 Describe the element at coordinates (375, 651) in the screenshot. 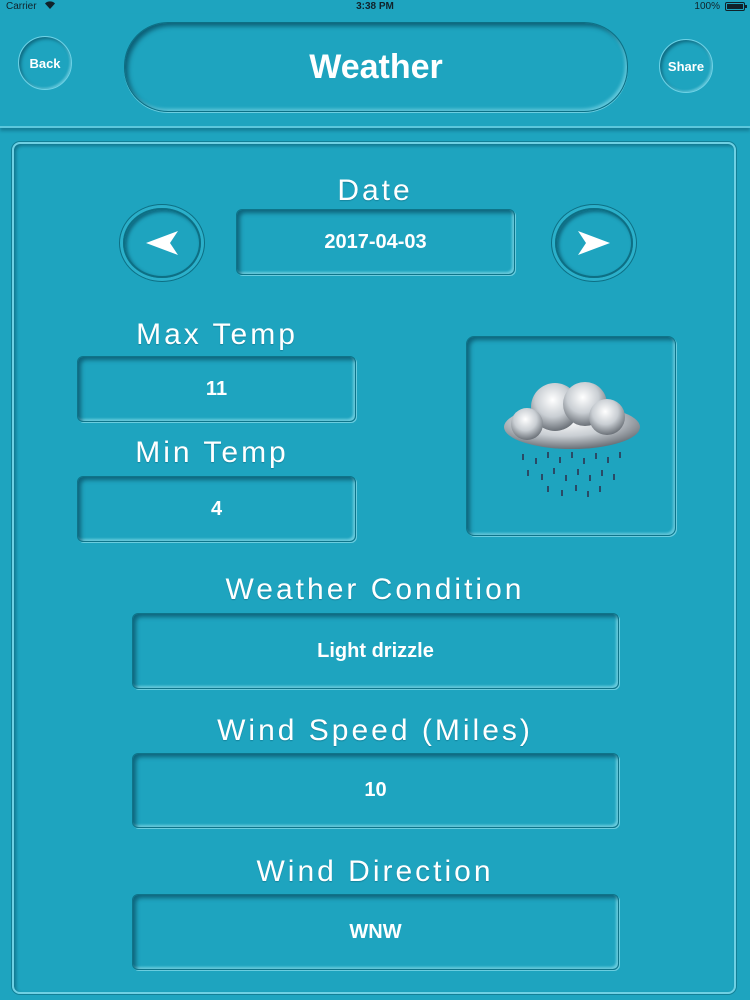

I see `weather-condition-field: Light drizzle` at that location.